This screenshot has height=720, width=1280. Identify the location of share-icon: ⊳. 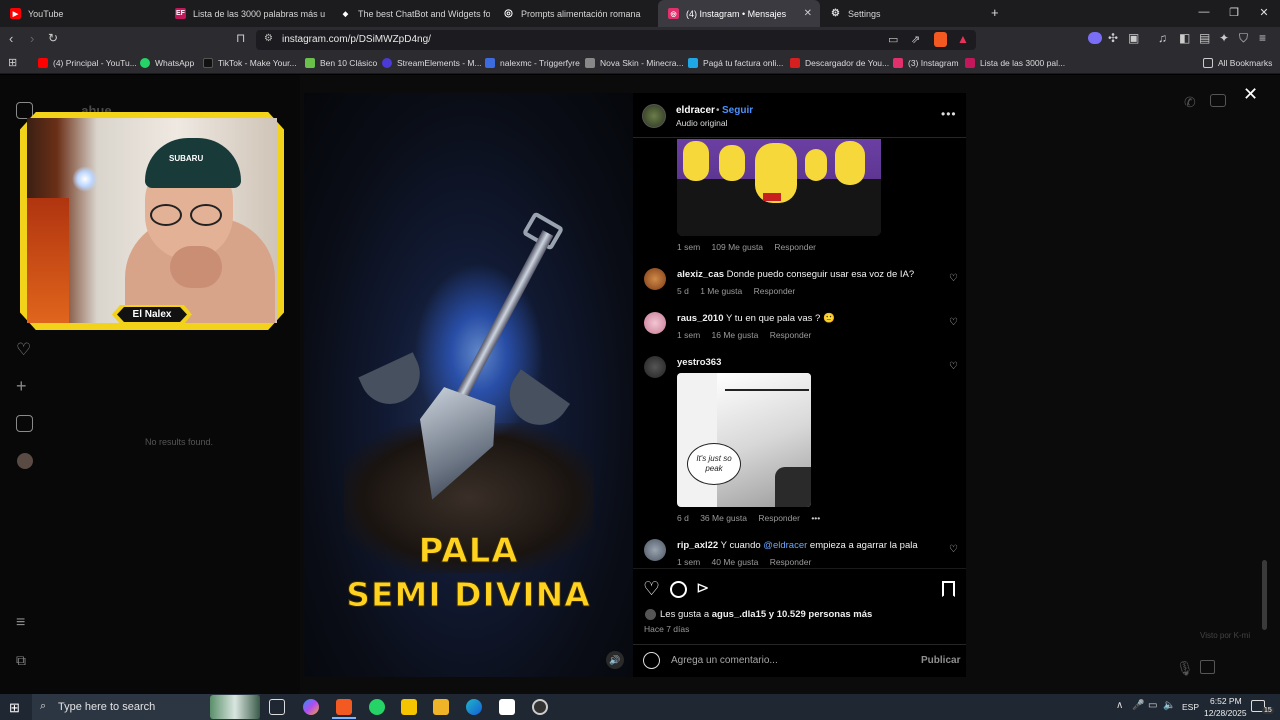
(702, 588).